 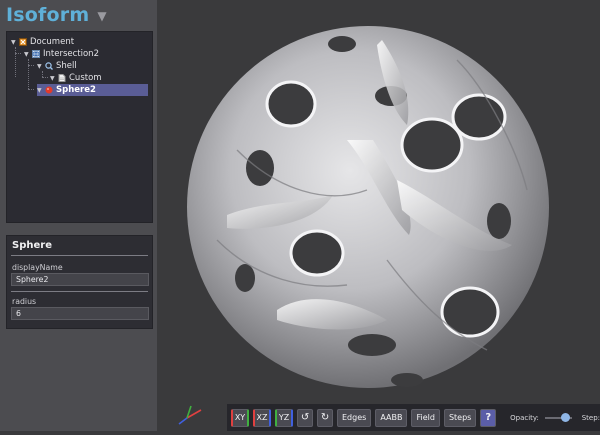 What do you see at coordinates (76, 90) in the screenshot?
I see `tree-item-label: Sphere2` at bounding box center [76, 90].